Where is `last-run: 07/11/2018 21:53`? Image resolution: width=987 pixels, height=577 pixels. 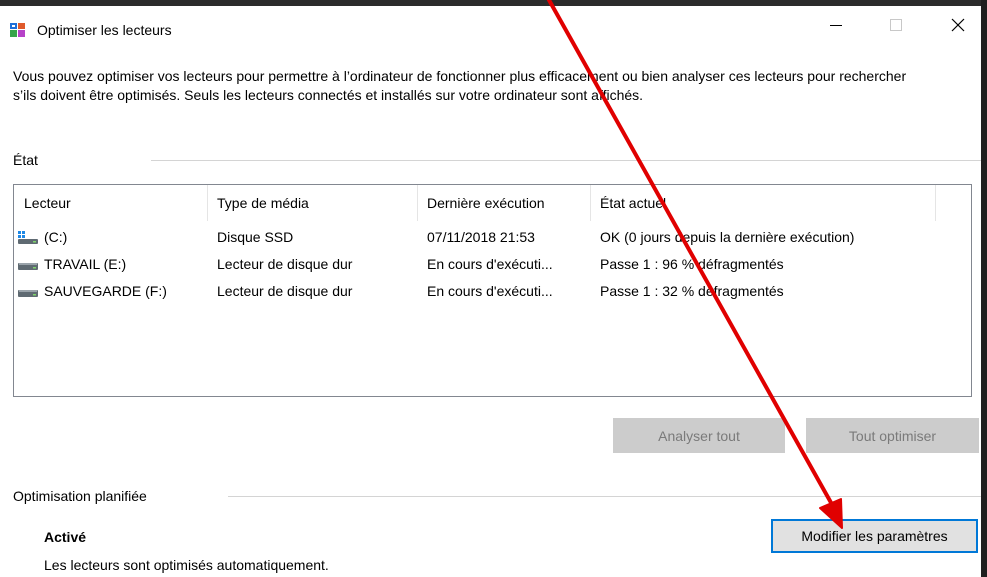
last-run: 07/11/2018 21:53 is located at coordinates (481, 237).